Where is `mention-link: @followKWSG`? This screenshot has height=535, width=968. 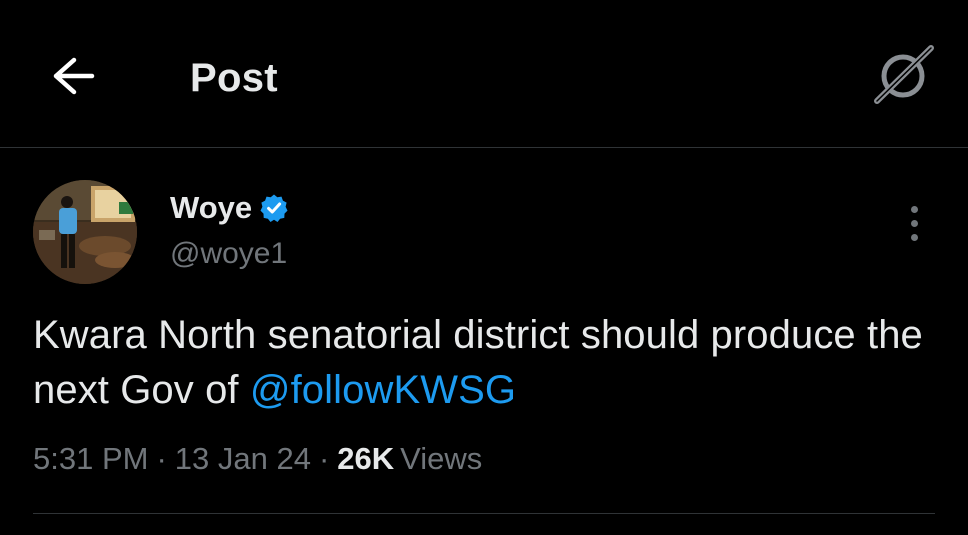
mention-link: @followKWSG is located at coordinates (383, 390).